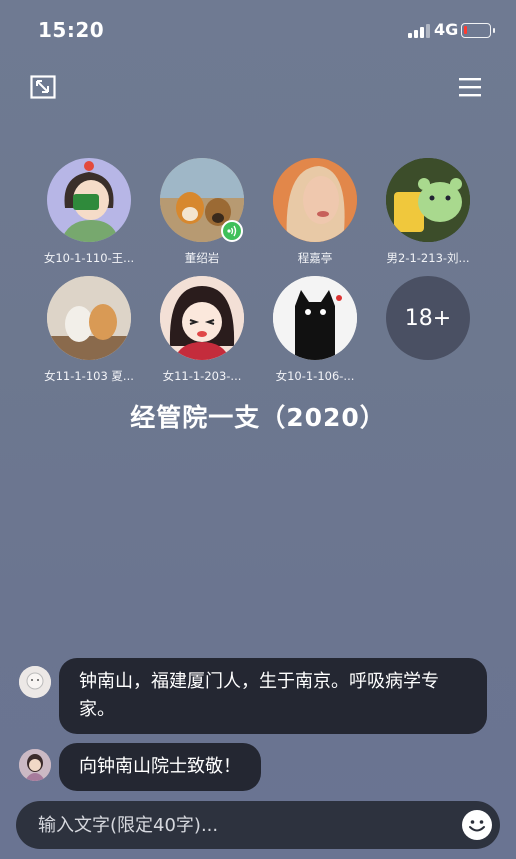  I want to click on minimize-button, so click(43, 87).